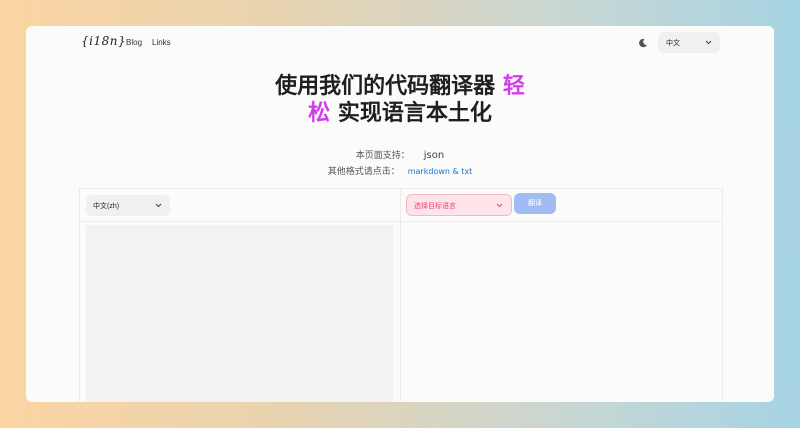 The height and width of the screenshot is (428, 800). I want to click on hero-title-accent1: 轻, so click(513, 86).